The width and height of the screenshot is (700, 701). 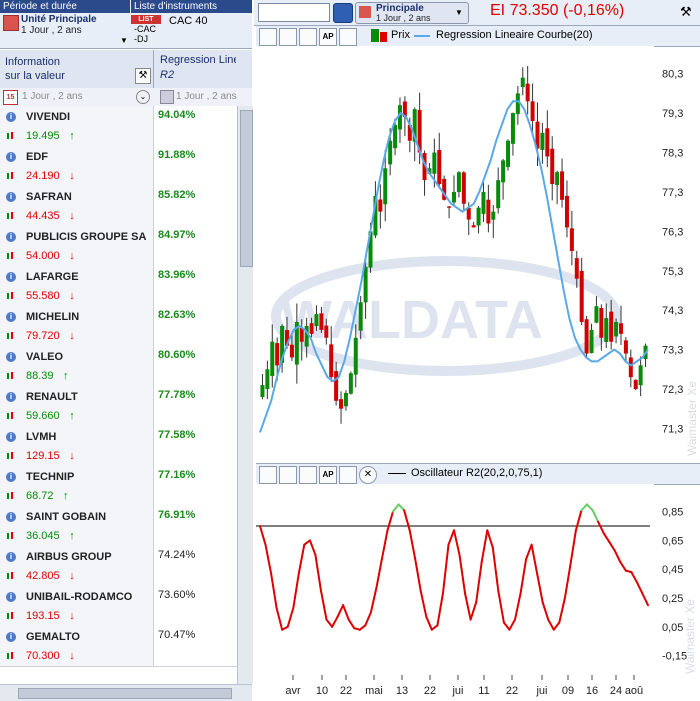 I want to click on row-info-cell: i GEMALTO 70.300 ↓, so click(x=77, y=646).